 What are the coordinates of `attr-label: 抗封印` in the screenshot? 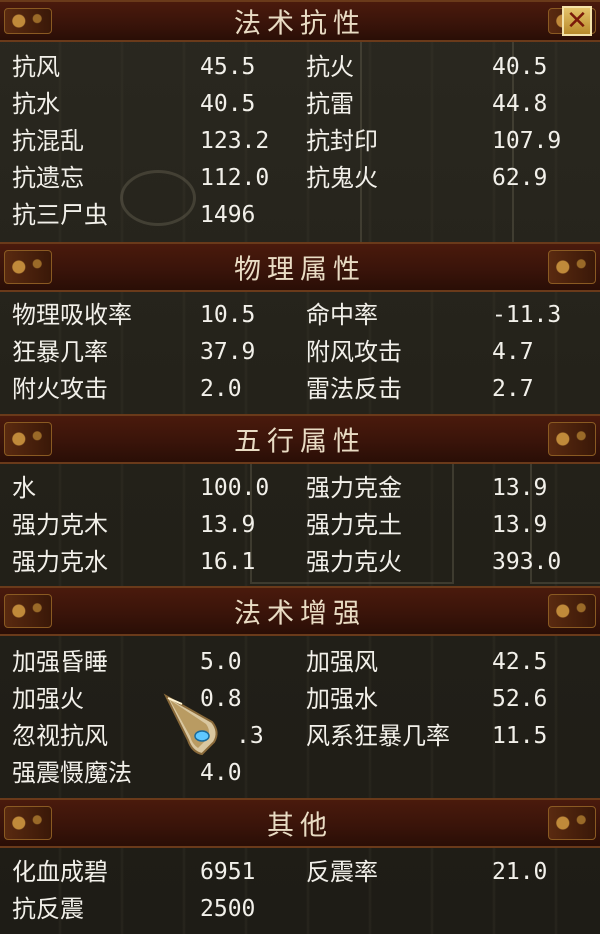 It's located at (342, 141).